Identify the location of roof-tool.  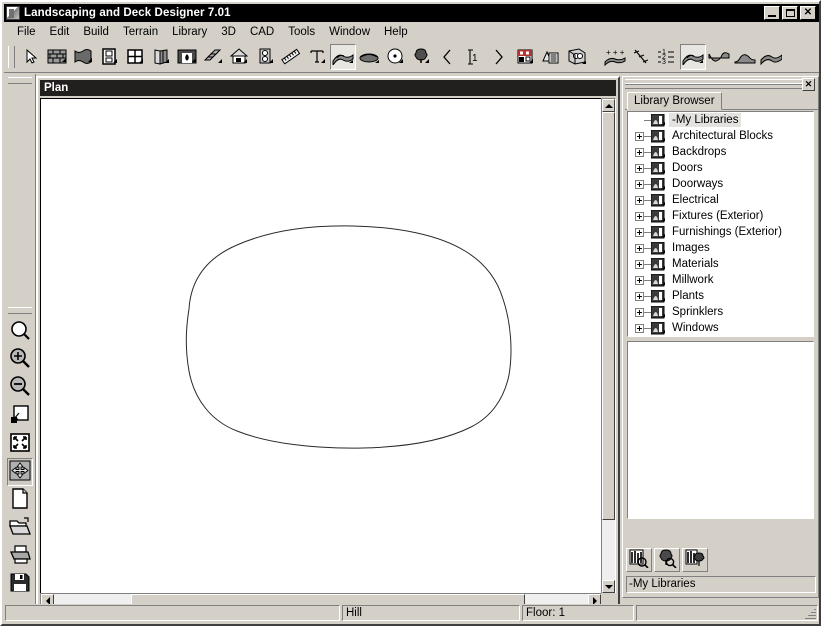
(239, 56).